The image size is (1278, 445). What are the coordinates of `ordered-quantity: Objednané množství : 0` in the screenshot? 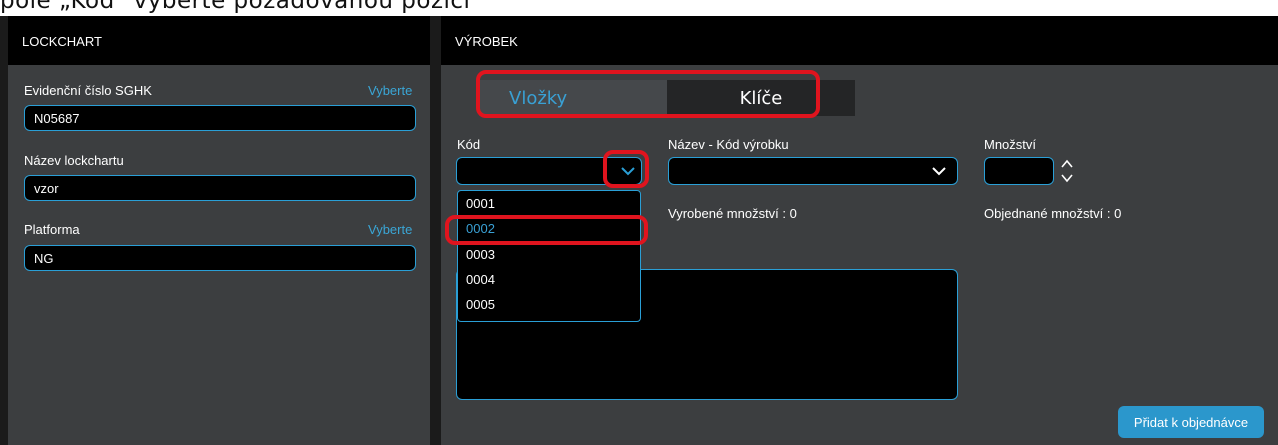 It's located at (1053, 213).